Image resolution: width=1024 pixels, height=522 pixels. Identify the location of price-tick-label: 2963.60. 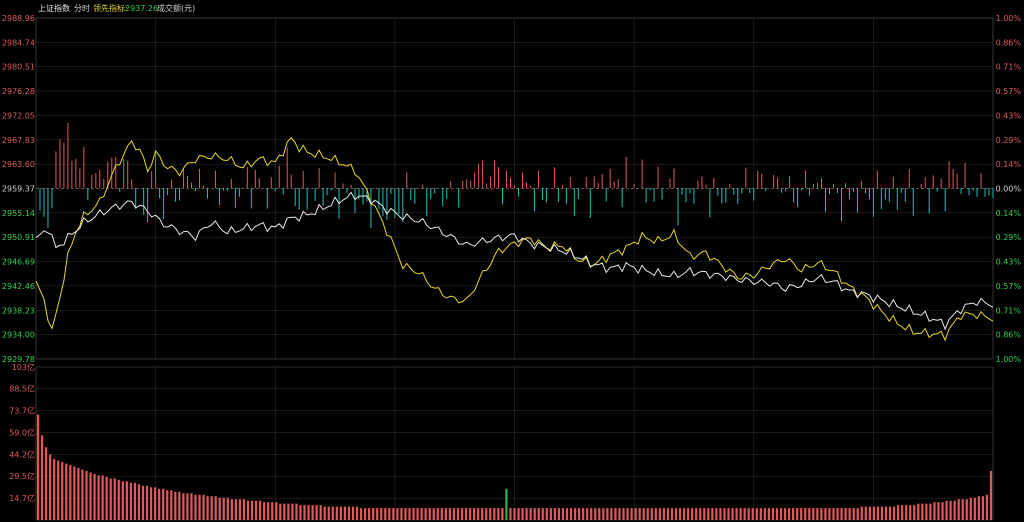
(18, 164).